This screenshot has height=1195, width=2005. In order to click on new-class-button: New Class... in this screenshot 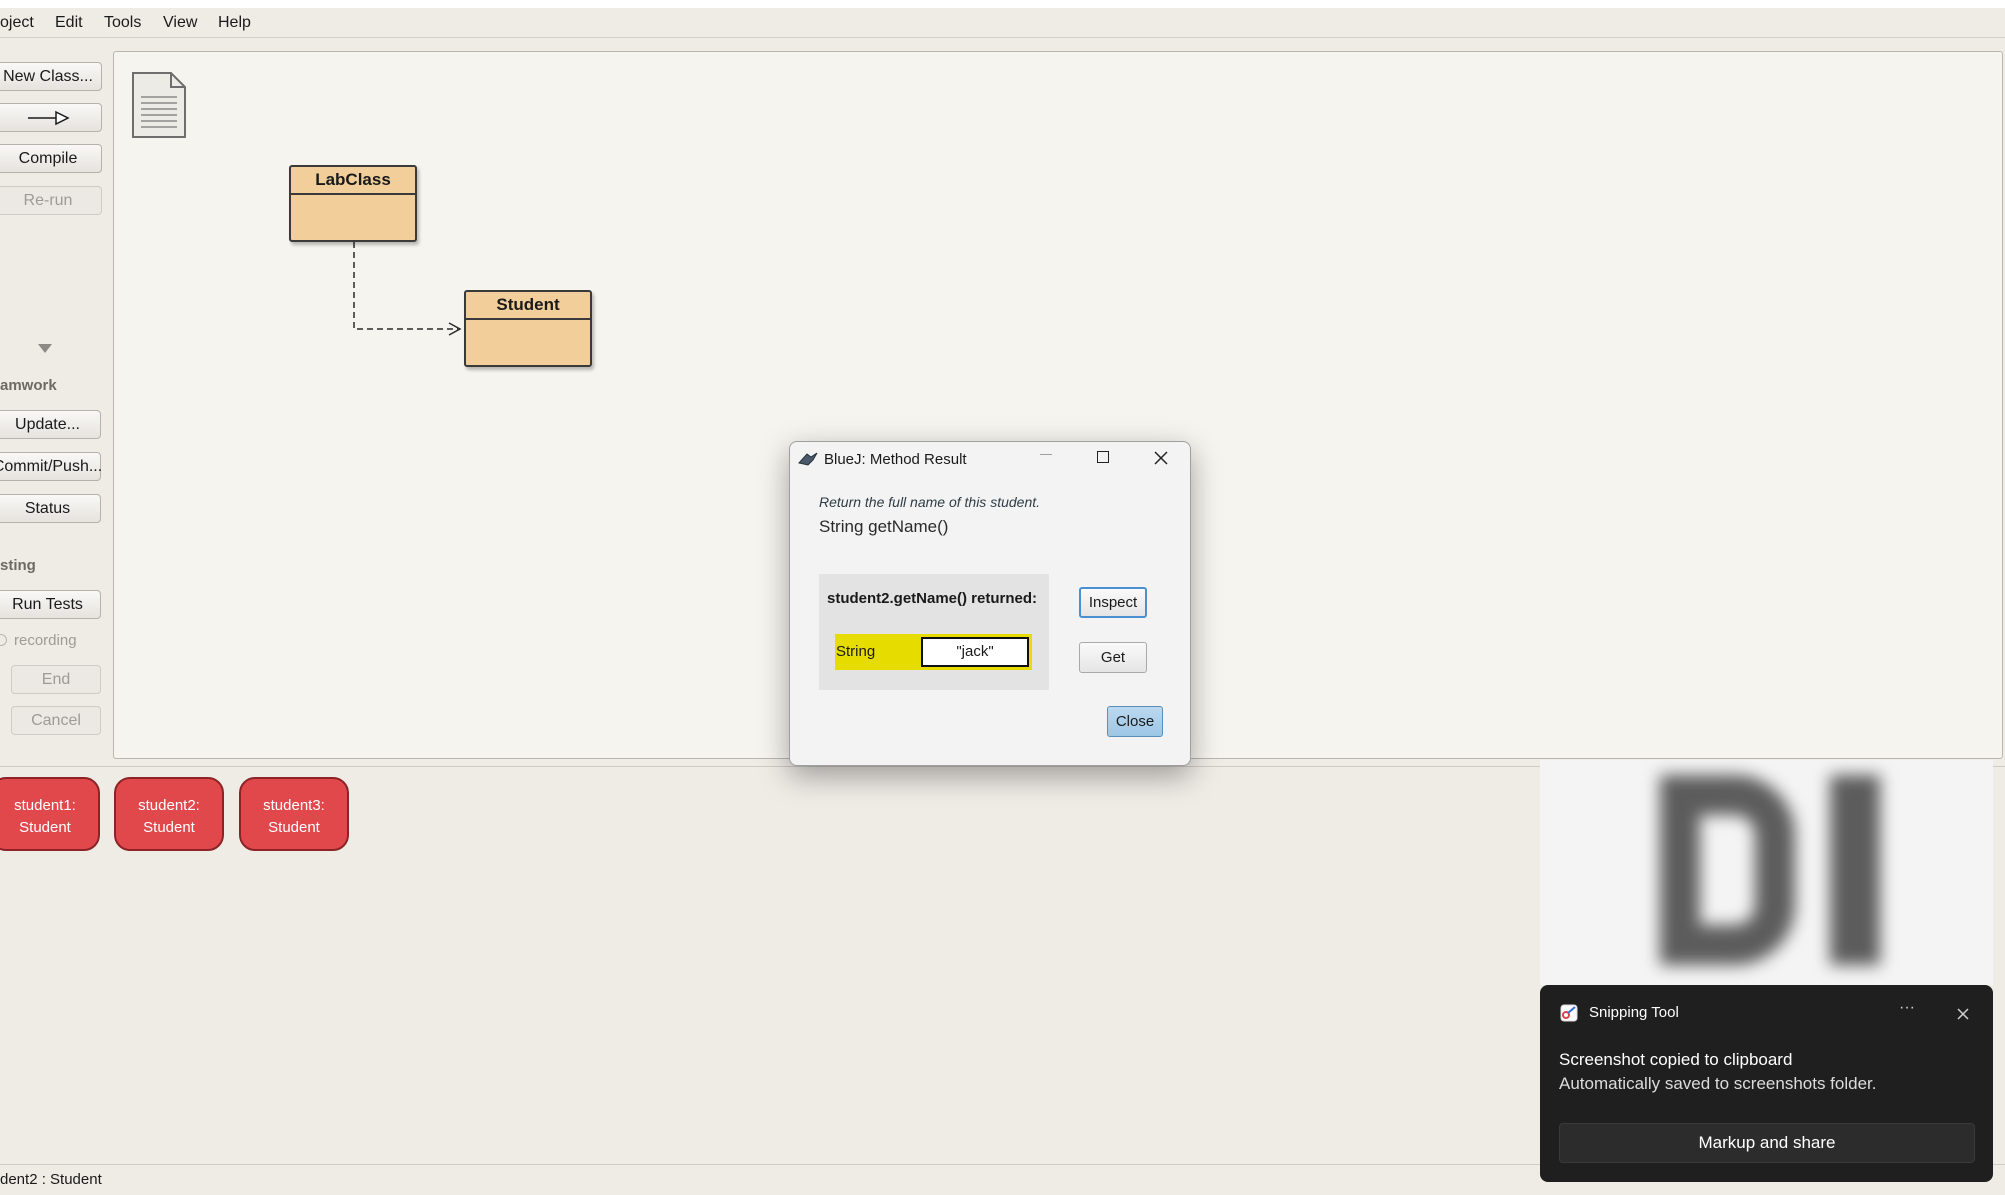, I will do `click(51, 76)`.